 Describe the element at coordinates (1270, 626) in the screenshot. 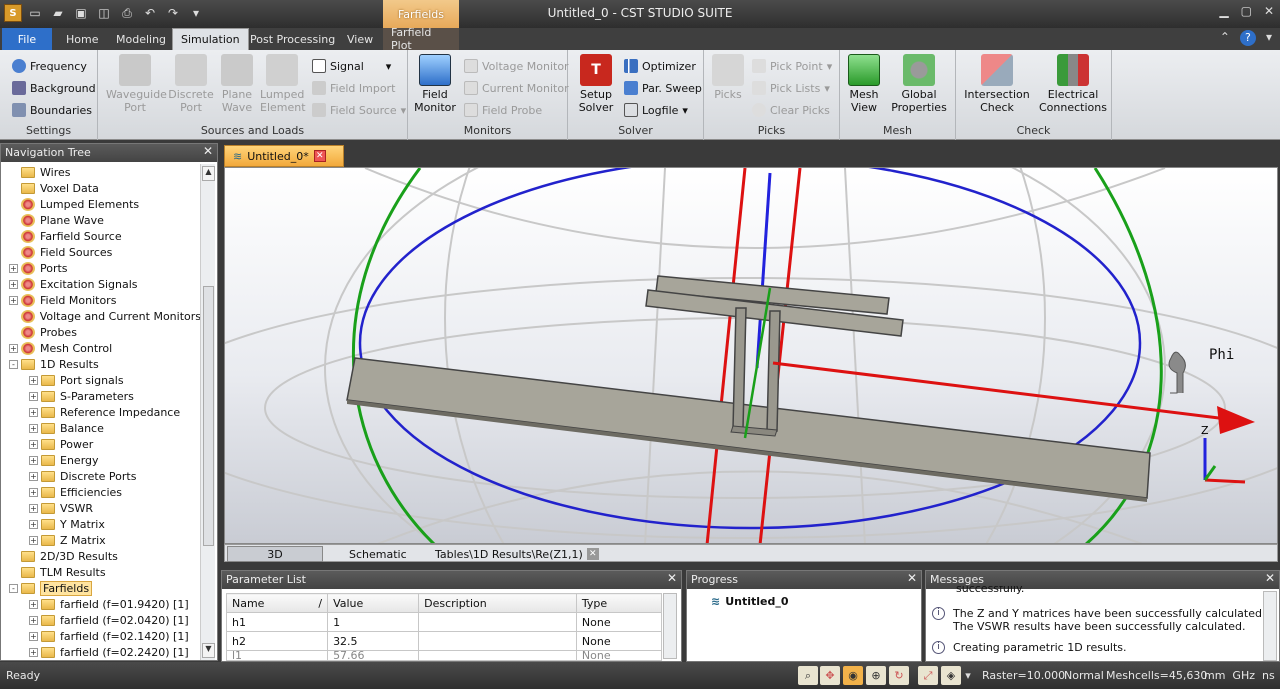

I see `messages-scrollbar` at that location.